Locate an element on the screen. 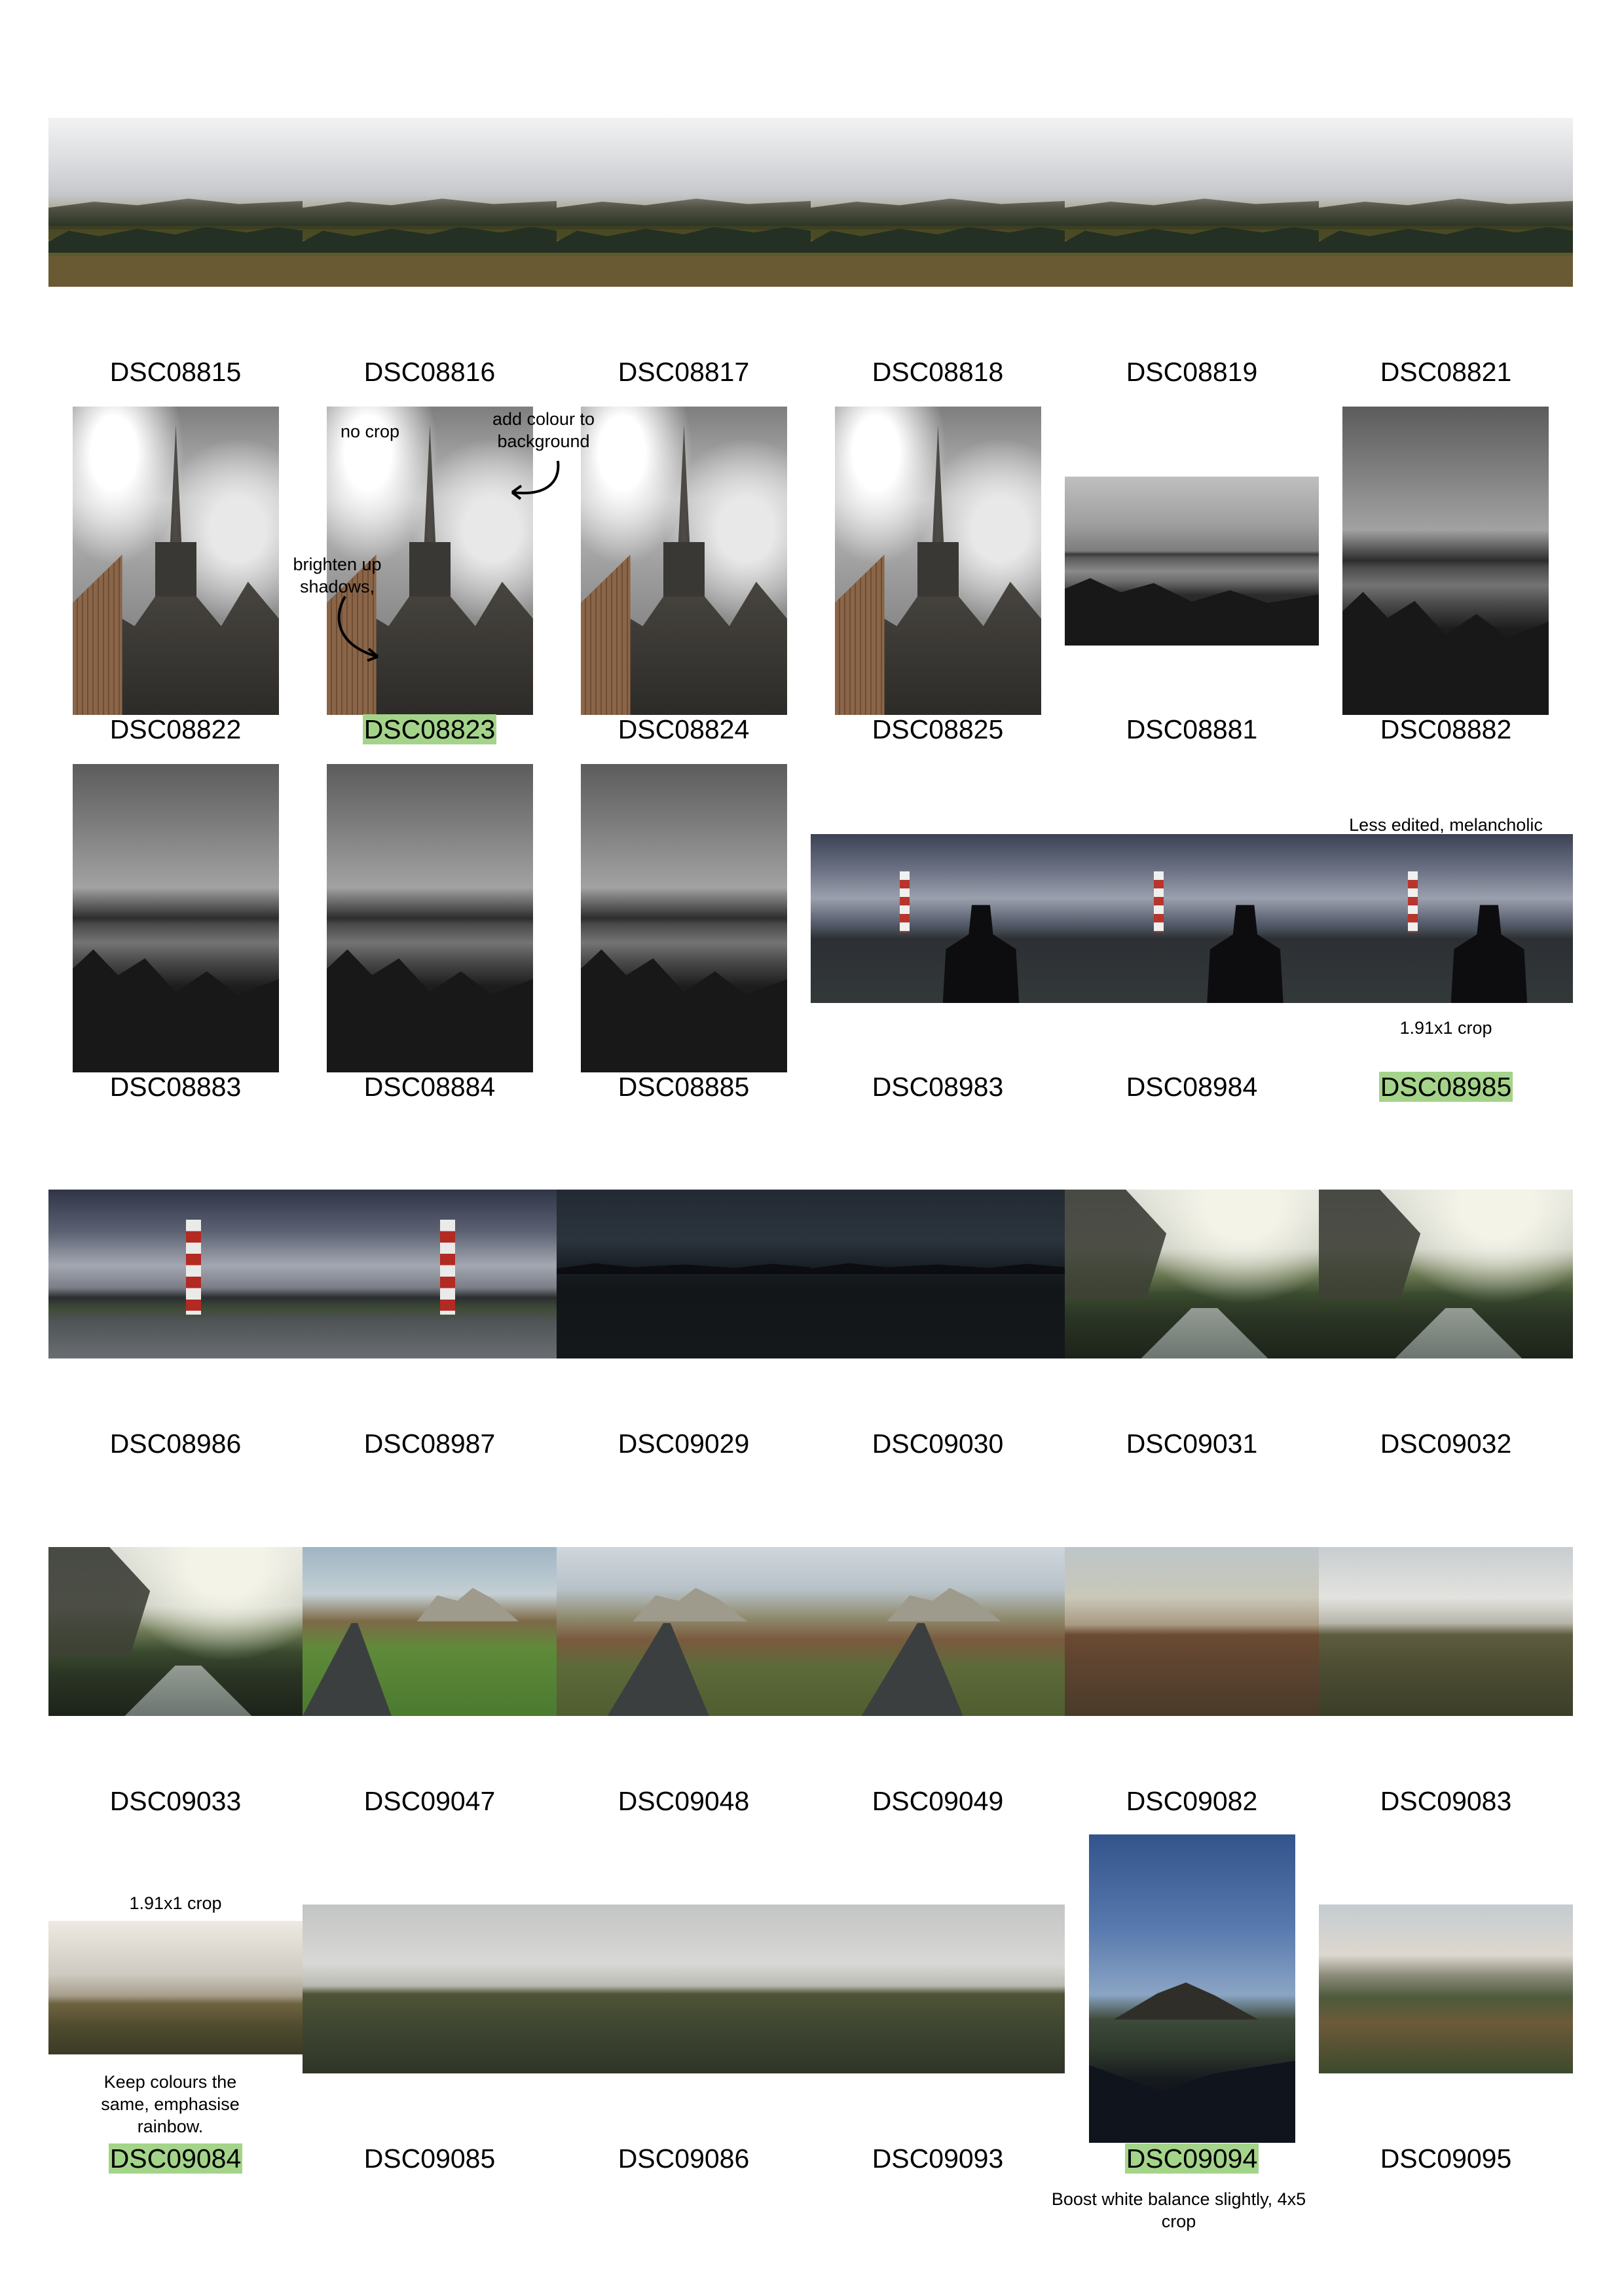 The image size is (1624, 2296). filename-text: DSC08818 is located at coordinates (938, 372).